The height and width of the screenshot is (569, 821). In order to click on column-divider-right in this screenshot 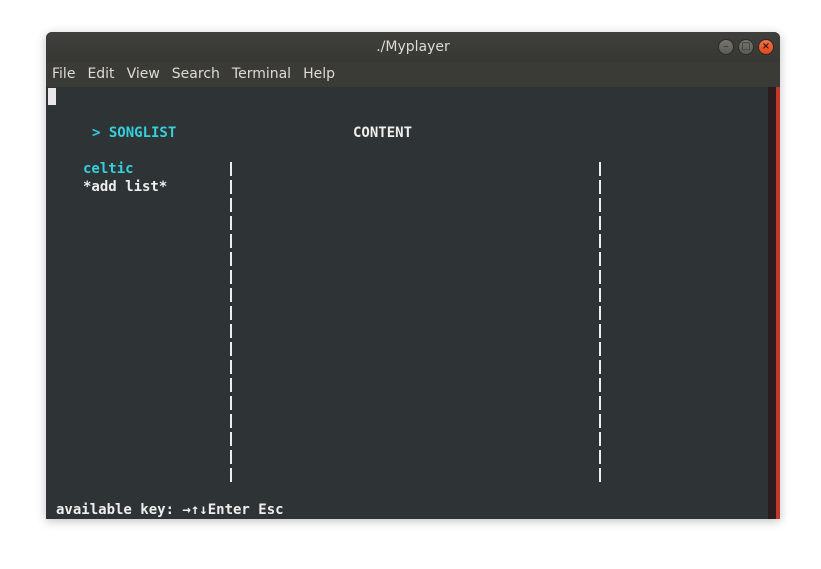, I will do `click(600, 324)`.